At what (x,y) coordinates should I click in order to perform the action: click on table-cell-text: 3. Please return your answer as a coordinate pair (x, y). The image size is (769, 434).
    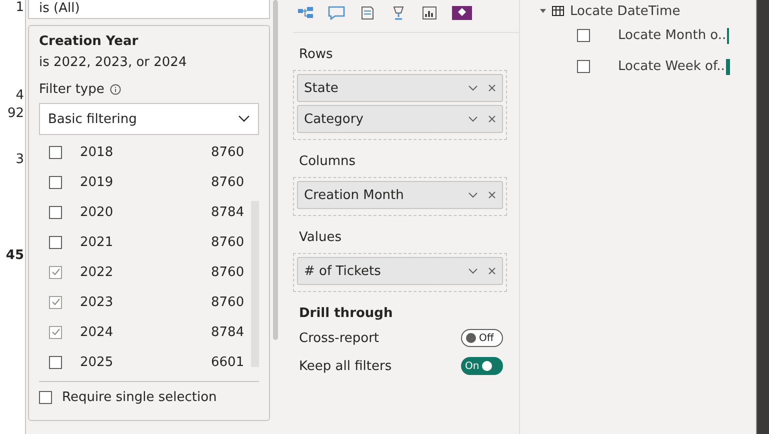
    Looking at the image, I should click on (19, 160).